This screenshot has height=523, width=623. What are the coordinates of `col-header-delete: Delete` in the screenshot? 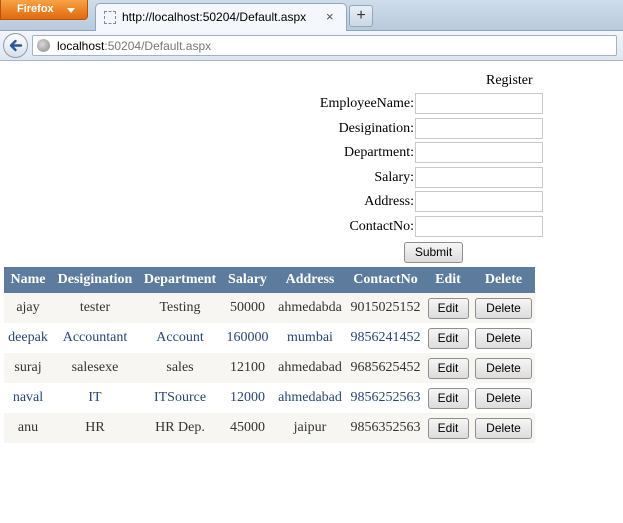 It's located at (503, 280).